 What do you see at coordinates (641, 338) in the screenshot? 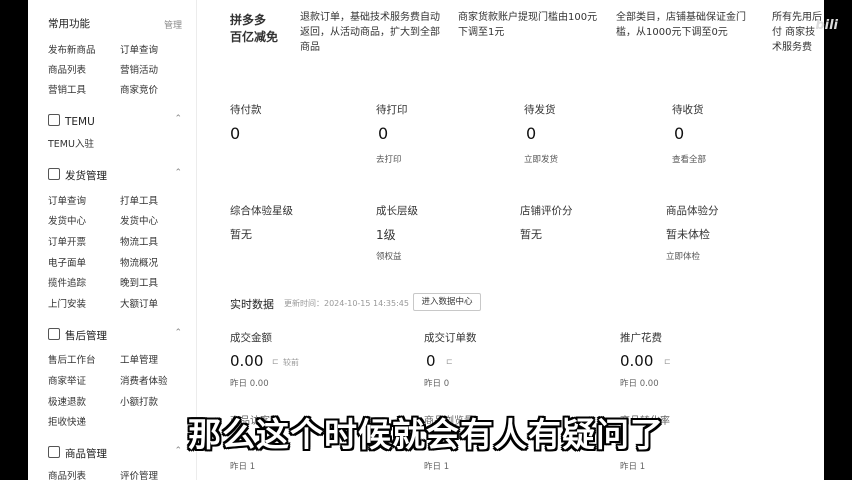
I see `metric-label: 推广花费` at bounding box center [641, 338].